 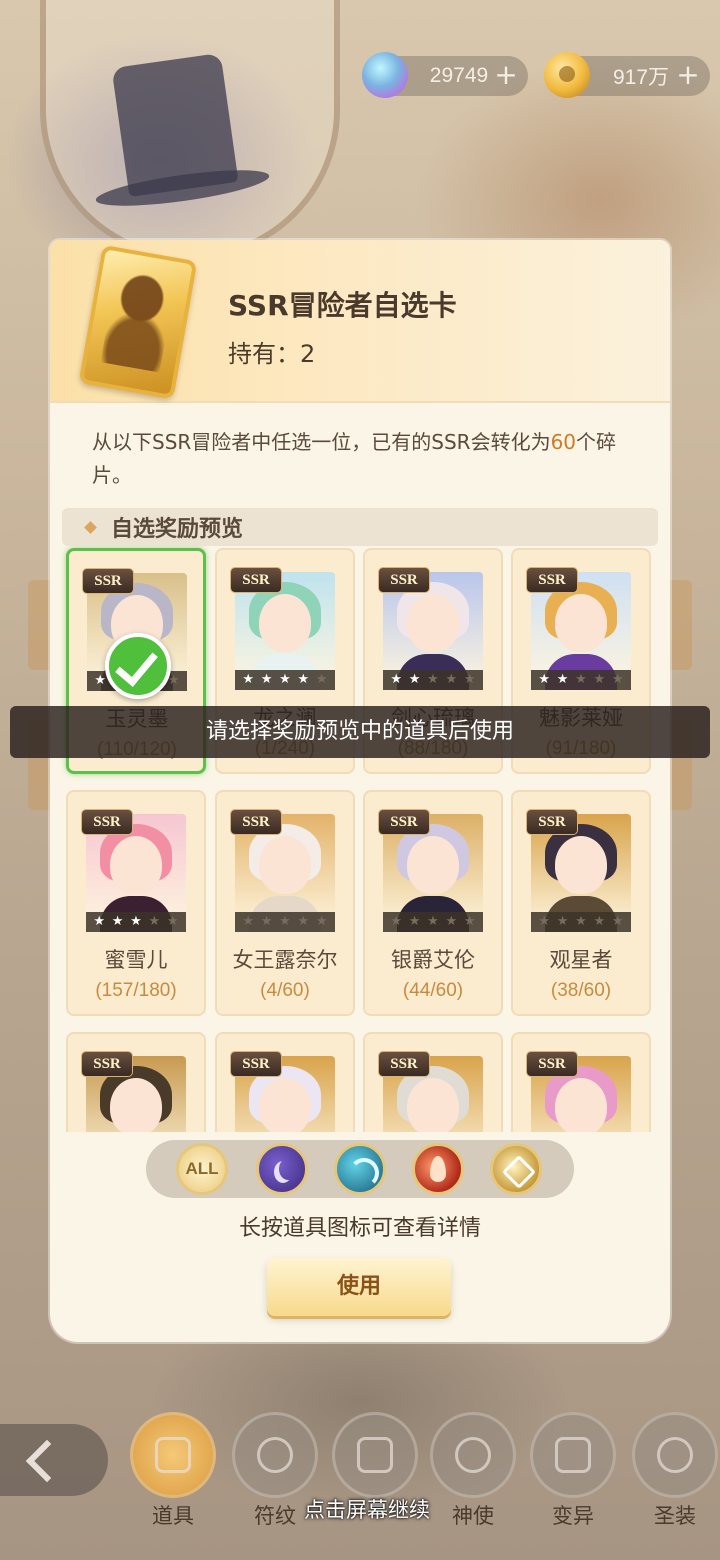 I want to click on holy-gear-icon, so click(x=675, y=1455).